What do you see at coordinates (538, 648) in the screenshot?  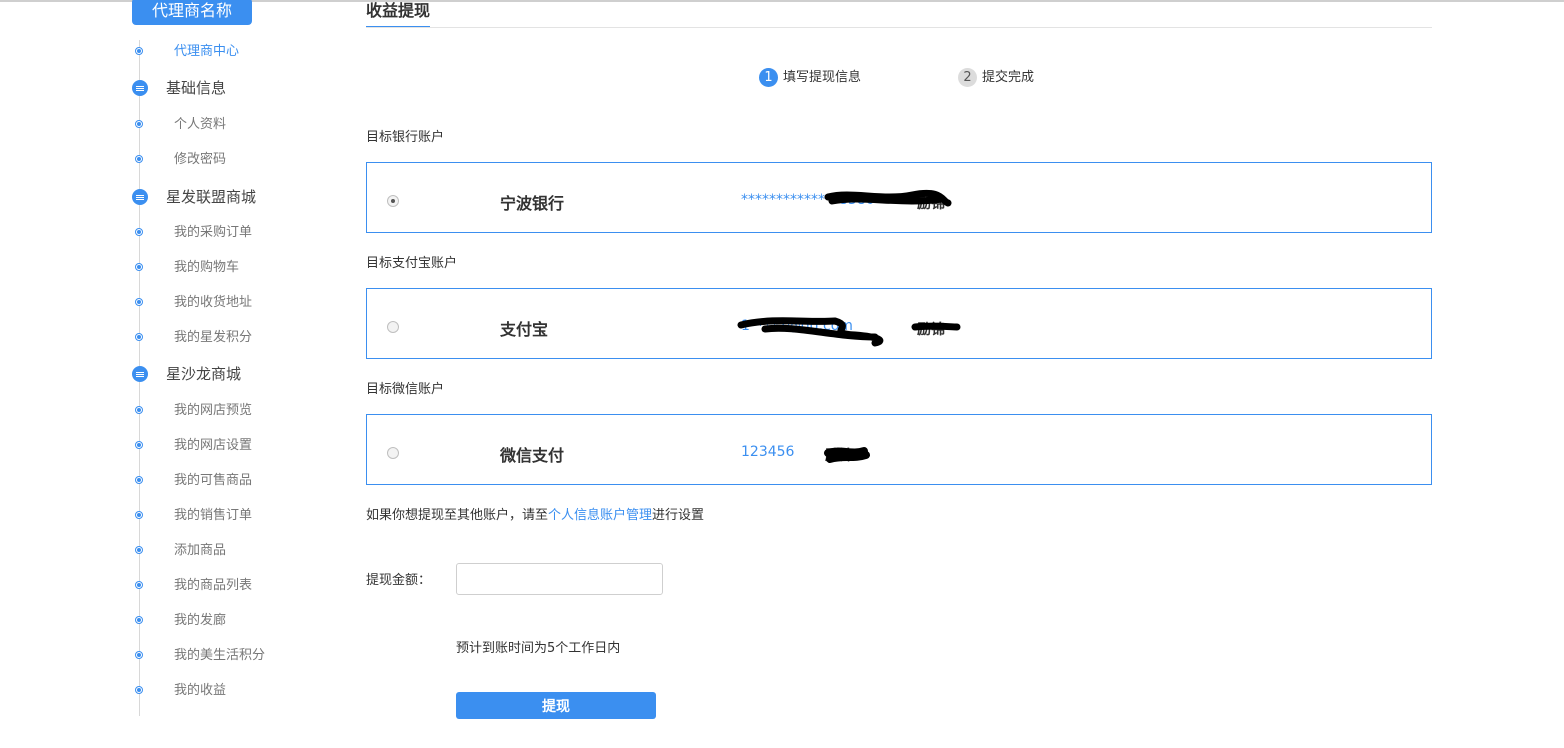 I see `arrival-time-note: 预计到账时间为5个工作日内` at bounding box center [538, 648].